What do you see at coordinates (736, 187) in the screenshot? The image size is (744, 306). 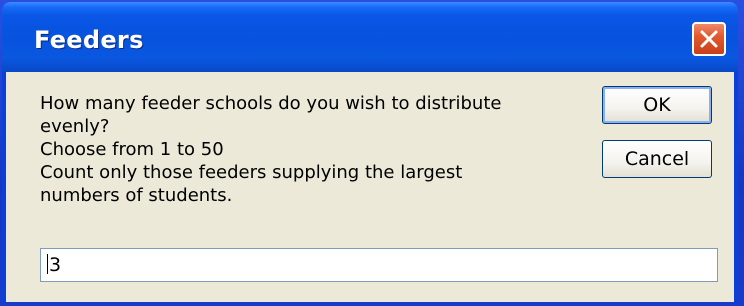 I see `window-frame-right` at bounding box center [736, 187].